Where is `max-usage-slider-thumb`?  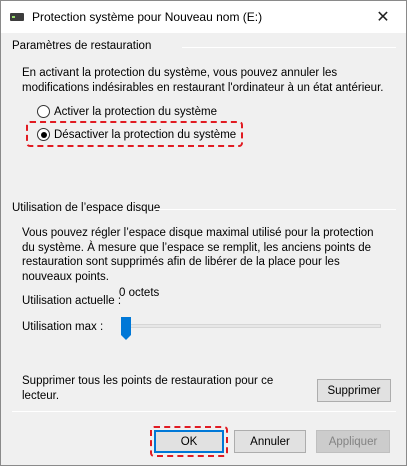
max-usage-slider-thumb is located at coordinates (126, 328).